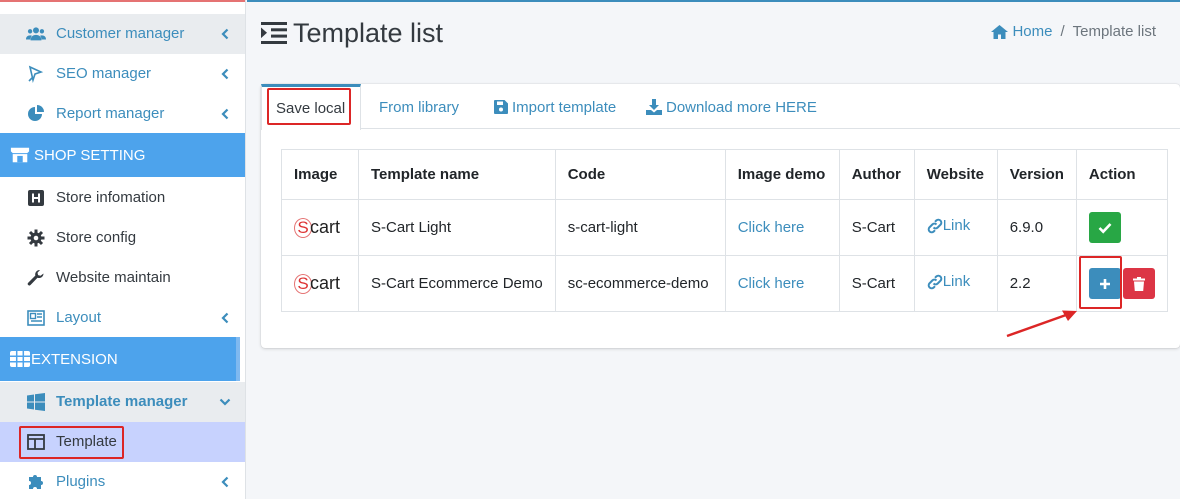 The width and height of the screenshot is (1180, 499). What do you see at coordinates (368, 33) in the screenshot?
I see `page-title: Template list` at bounding box center [368, 33].